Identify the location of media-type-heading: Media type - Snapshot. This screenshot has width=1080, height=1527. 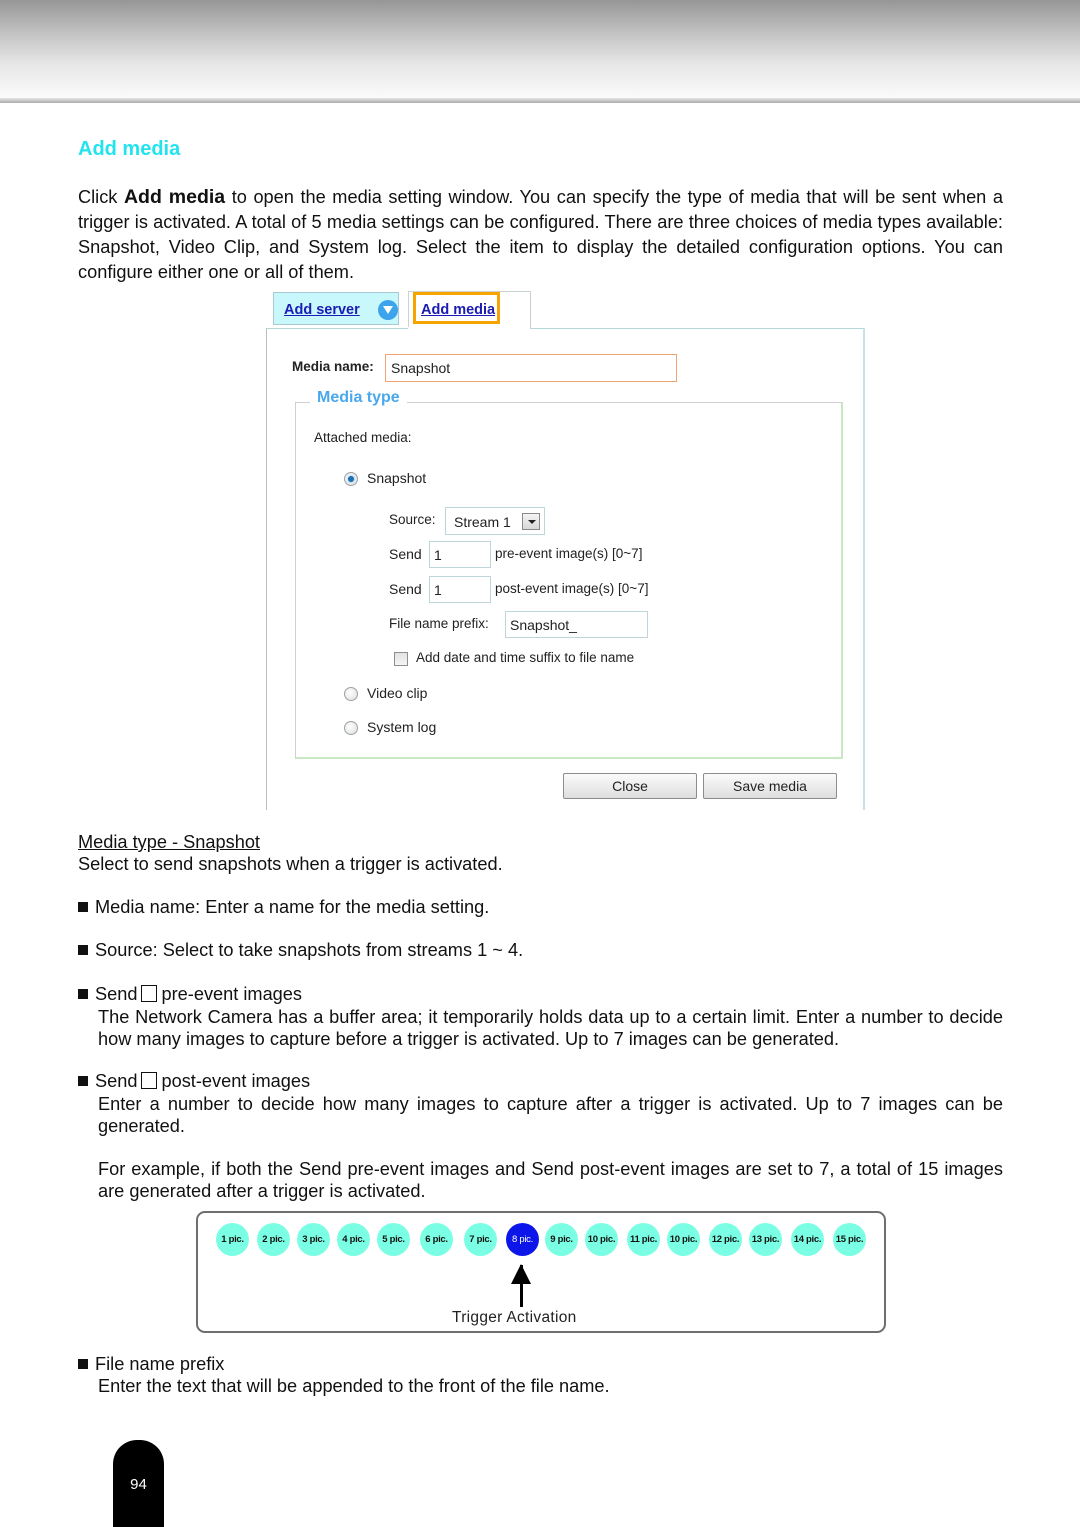
(169, 842).